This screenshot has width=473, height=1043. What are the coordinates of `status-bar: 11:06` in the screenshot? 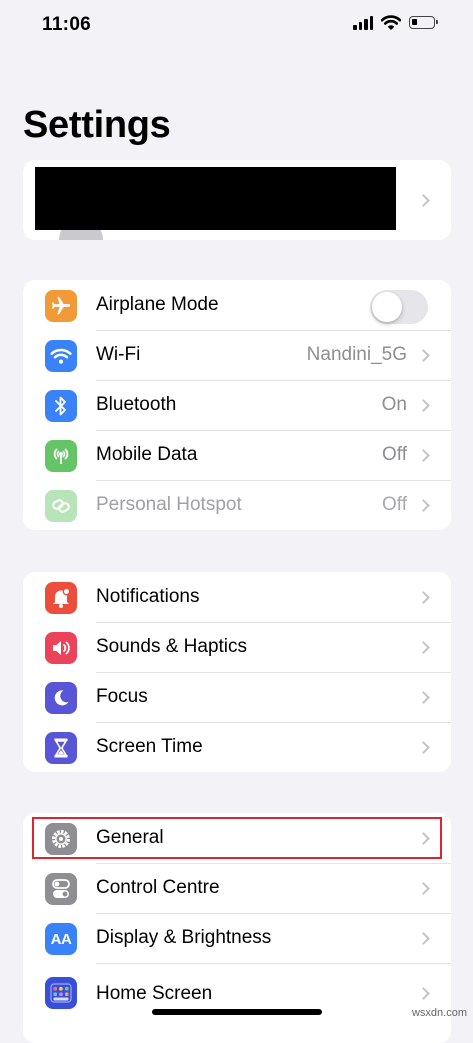 It's located at (236, 26).